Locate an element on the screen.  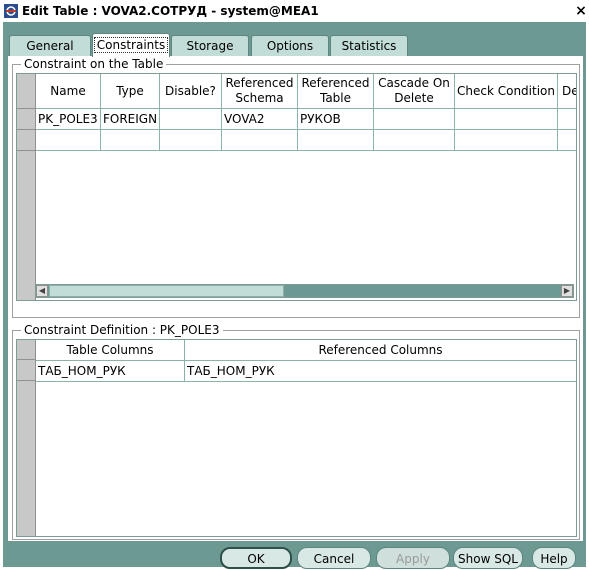
column-header-name: Name is located at coordinates (68, 91).